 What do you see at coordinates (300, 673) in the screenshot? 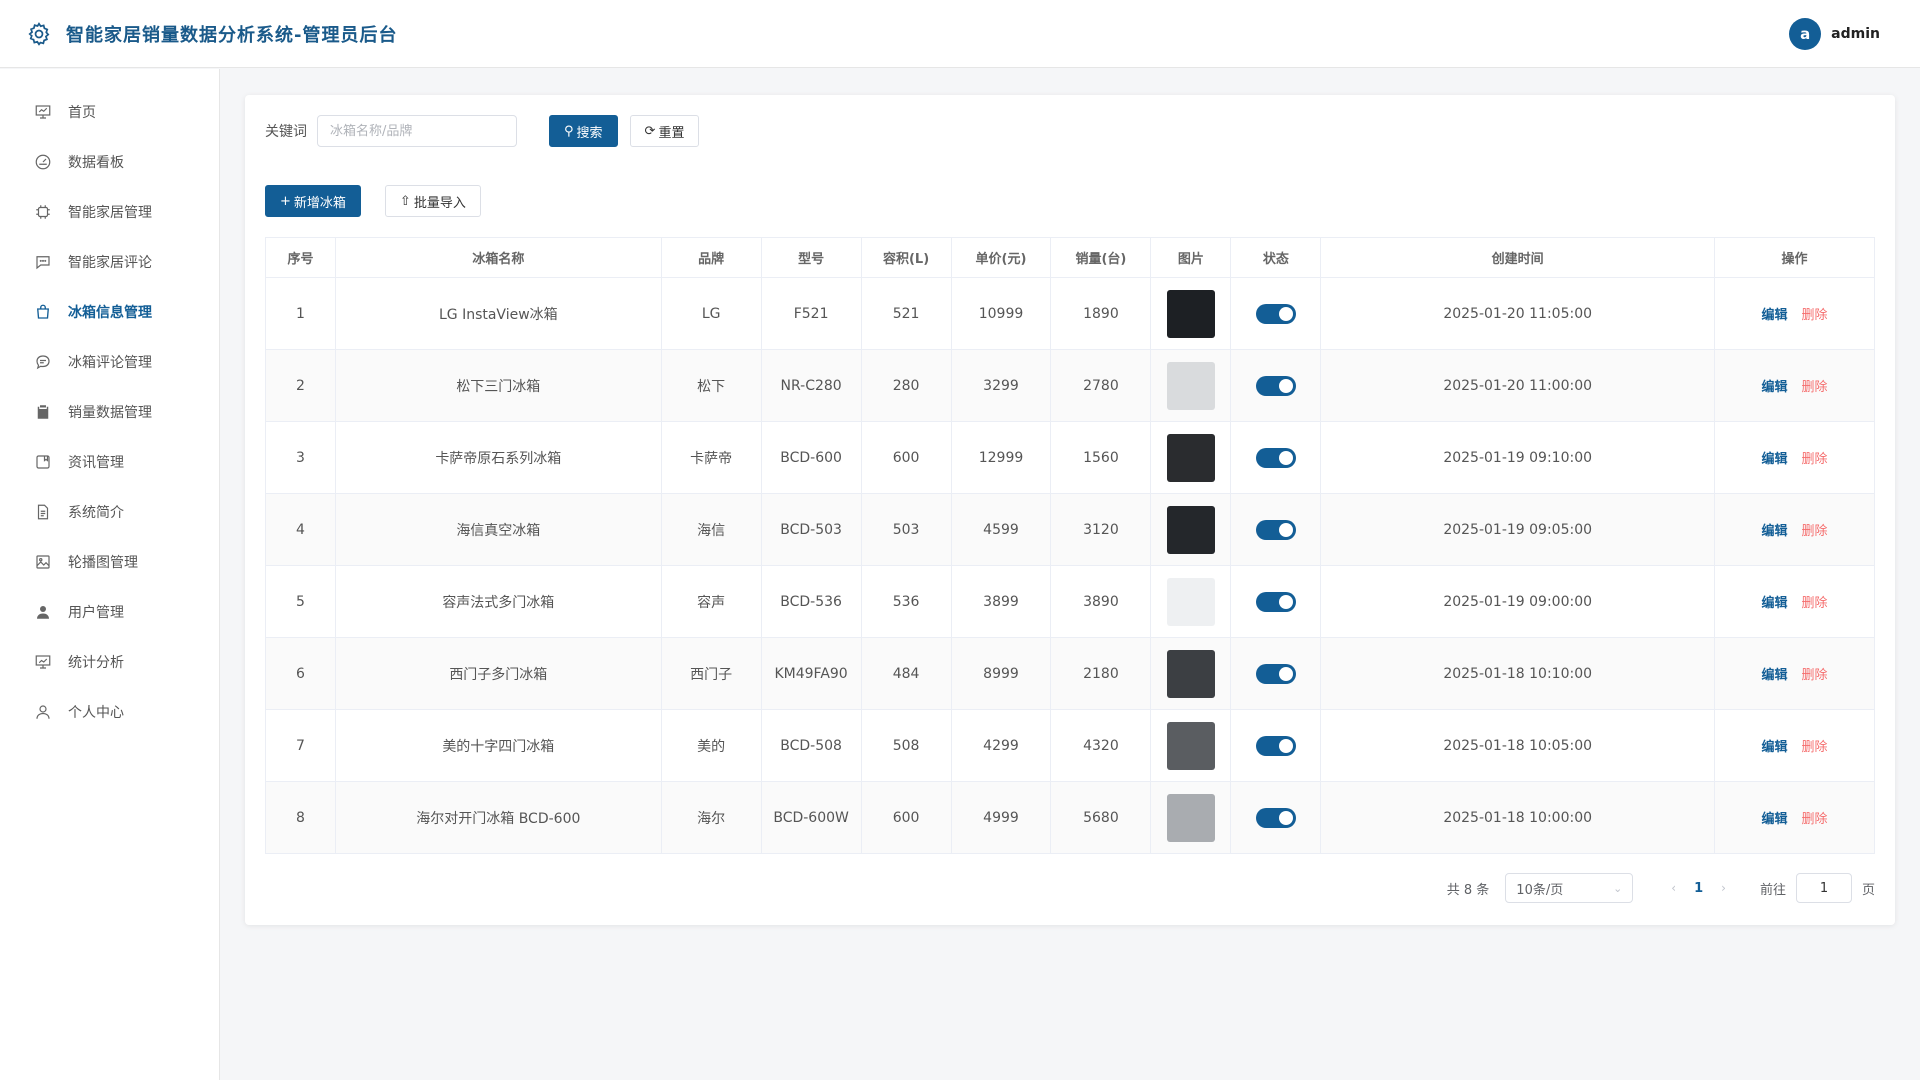
I see `cell-no: 6` at bounding box center [300, 673].